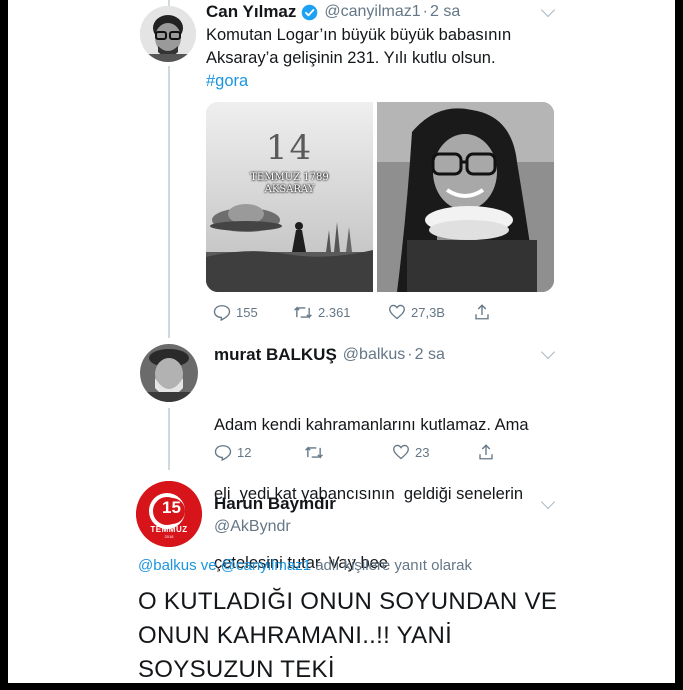 The width and height of the screenshot is (683, 690). Describe the element at coordinates (295, 635) in the screenshot. I see `tweet3-text-line2: ONUN KAHRAMANI..!! YANİ` at that location.